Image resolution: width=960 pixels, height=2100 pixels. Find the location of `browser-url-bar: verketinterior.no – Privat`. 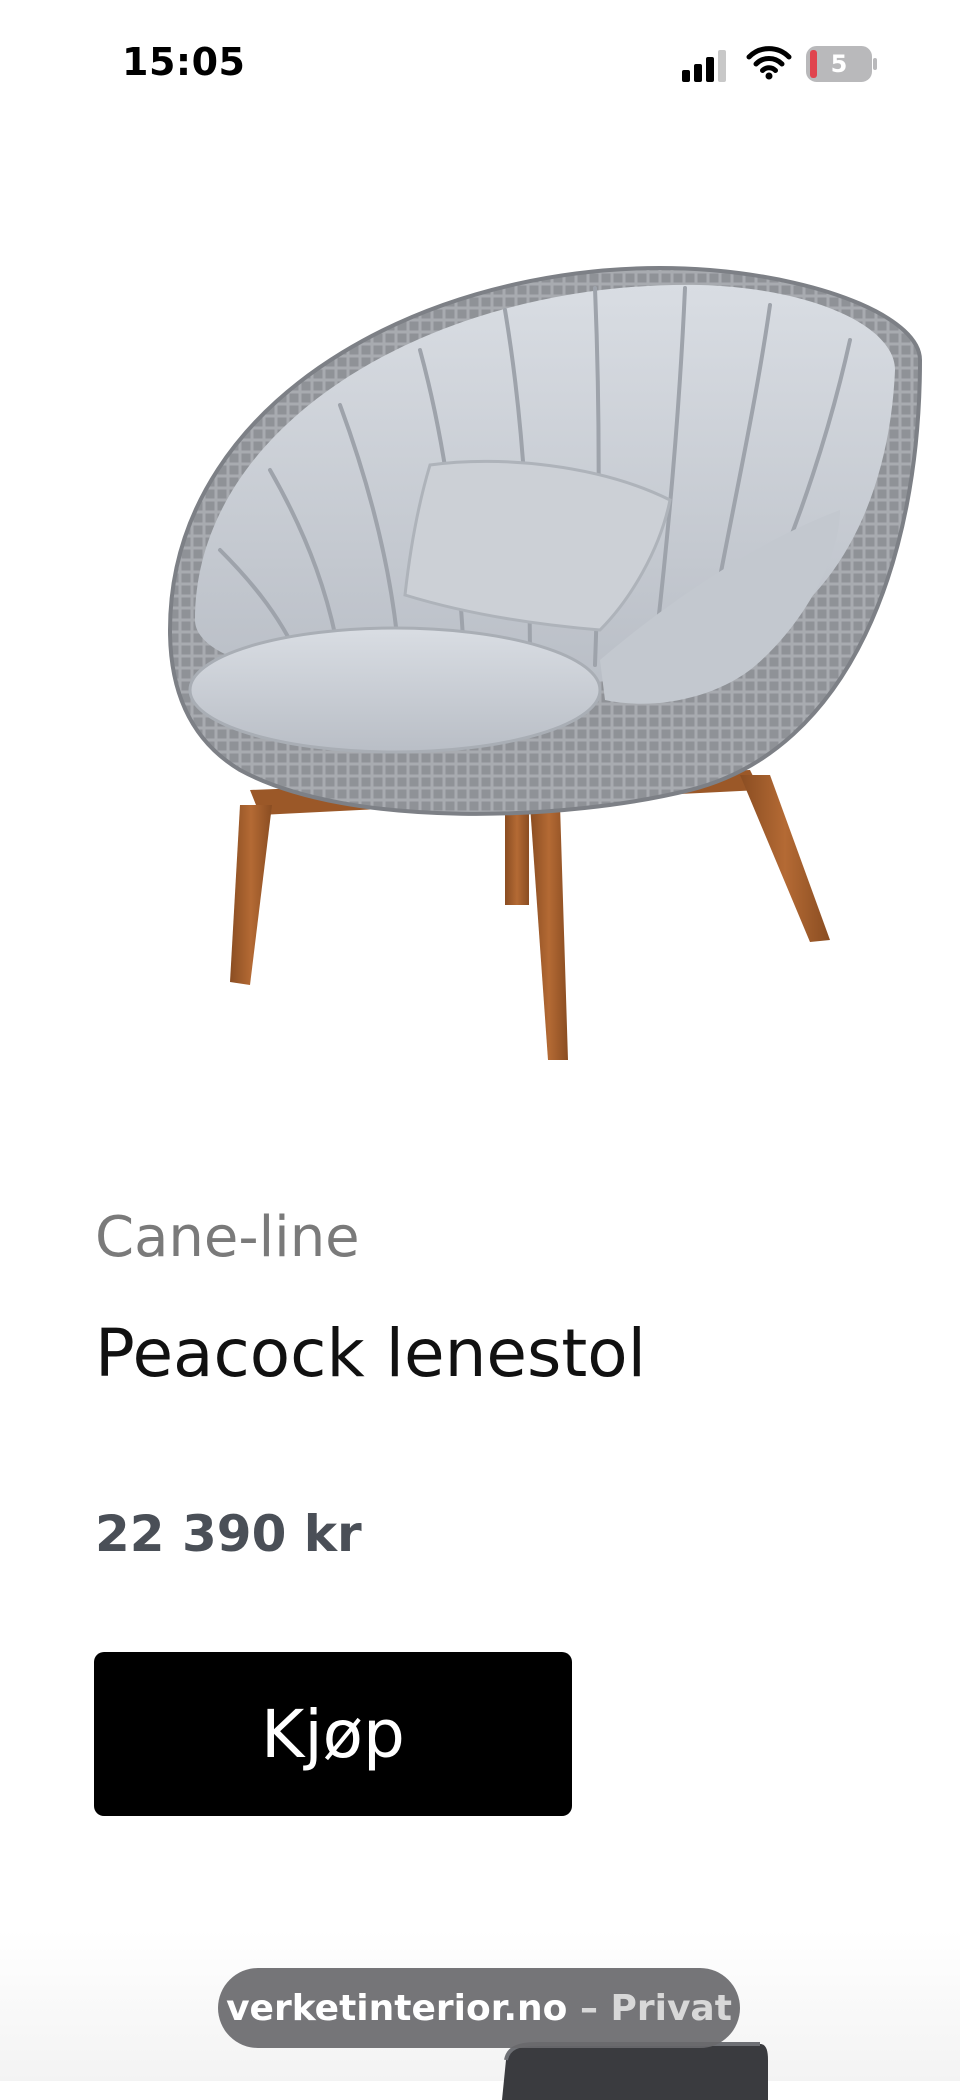

browser-url-bar: verketinterior.no – Privat is located at coordinates (479, 2008).